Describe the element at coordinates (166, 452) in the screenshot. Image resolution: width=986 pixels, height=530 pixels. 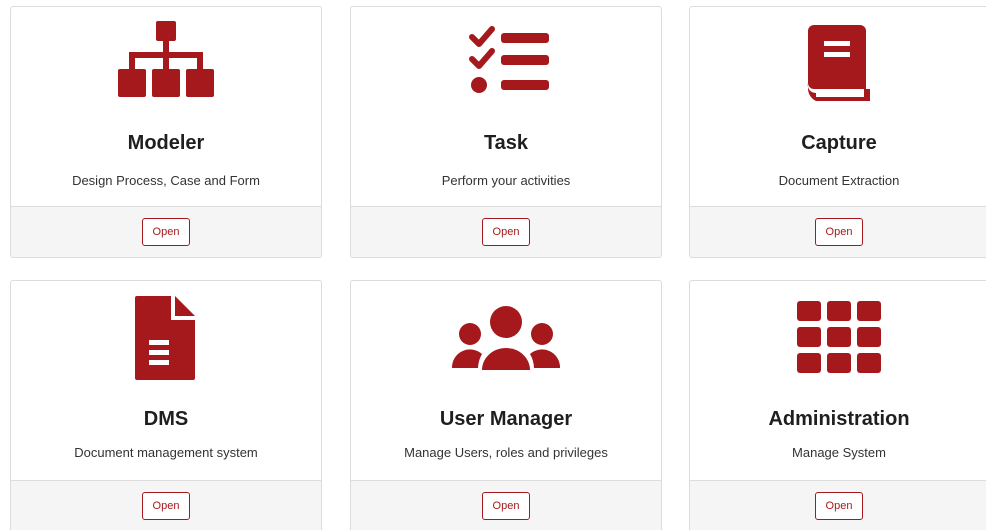
I see `card-description: Document management system` at that location.